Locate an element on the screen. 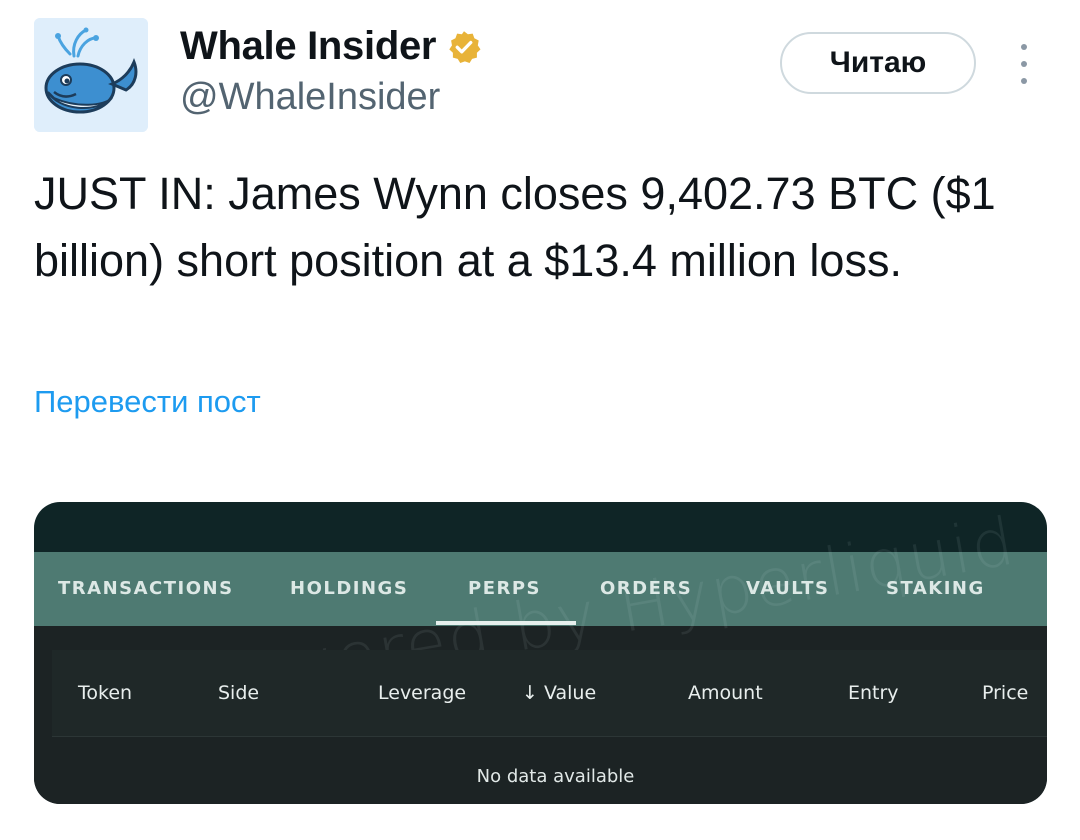 The image size is (1080, 840). column-entry: Entry is located at coordinates (873, 693).